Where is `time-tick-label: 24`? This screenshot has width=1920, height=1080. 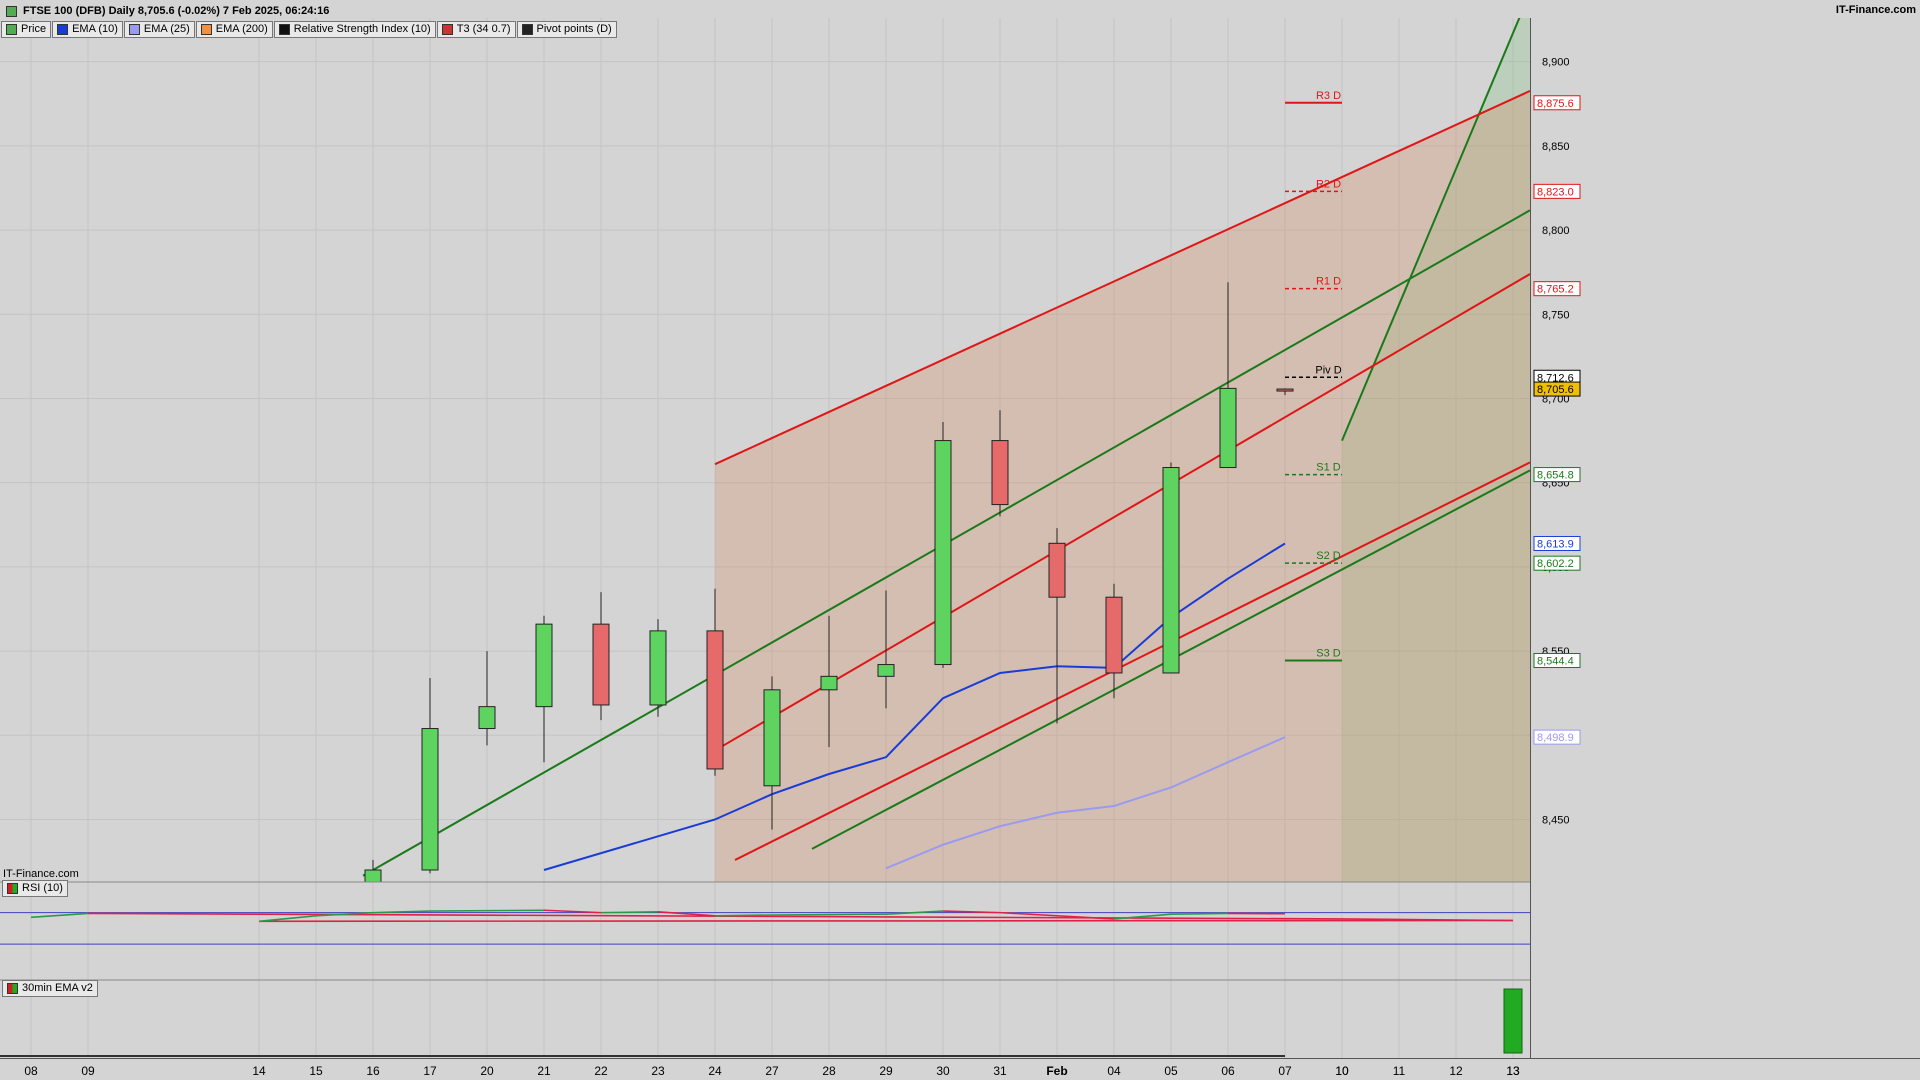
time-tick-label: 24 is located at coordinates (715, 1071).